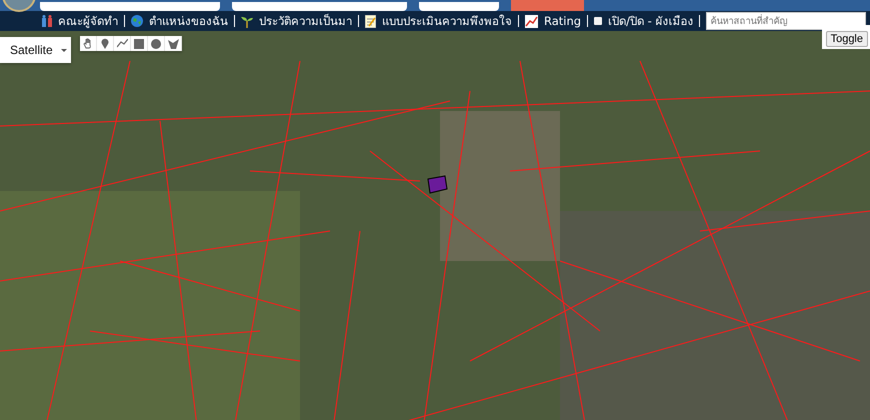  I want to click on polygon-icon, so click(173, 43).